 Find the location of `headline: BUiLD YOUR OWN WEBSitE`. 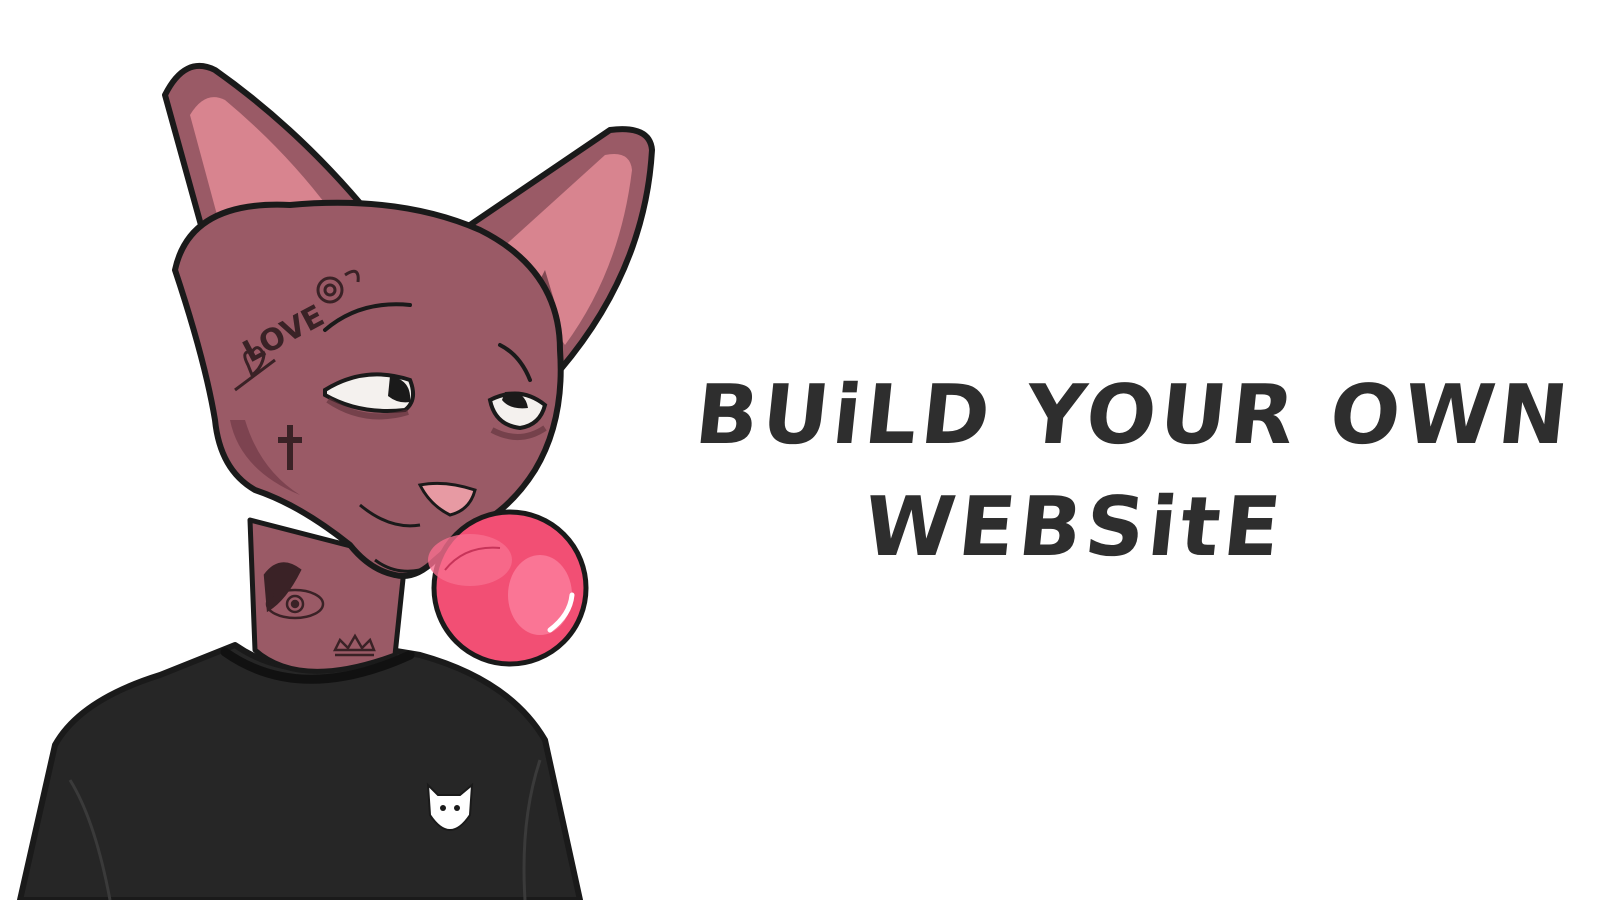

headline: BUiLD YOUR OWN WEBSitE is located at coordinates (1127, 472).